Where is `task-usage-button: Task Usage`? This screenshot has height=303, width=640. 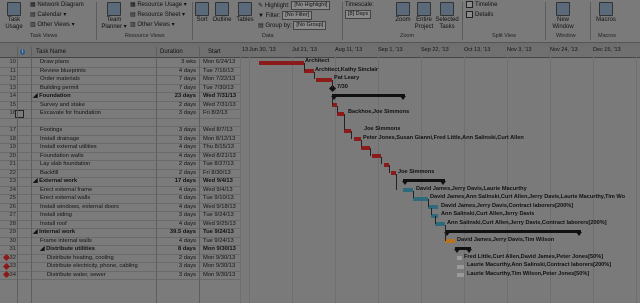
task-usage-button: Task Usage is located at coordinates (14, 16).